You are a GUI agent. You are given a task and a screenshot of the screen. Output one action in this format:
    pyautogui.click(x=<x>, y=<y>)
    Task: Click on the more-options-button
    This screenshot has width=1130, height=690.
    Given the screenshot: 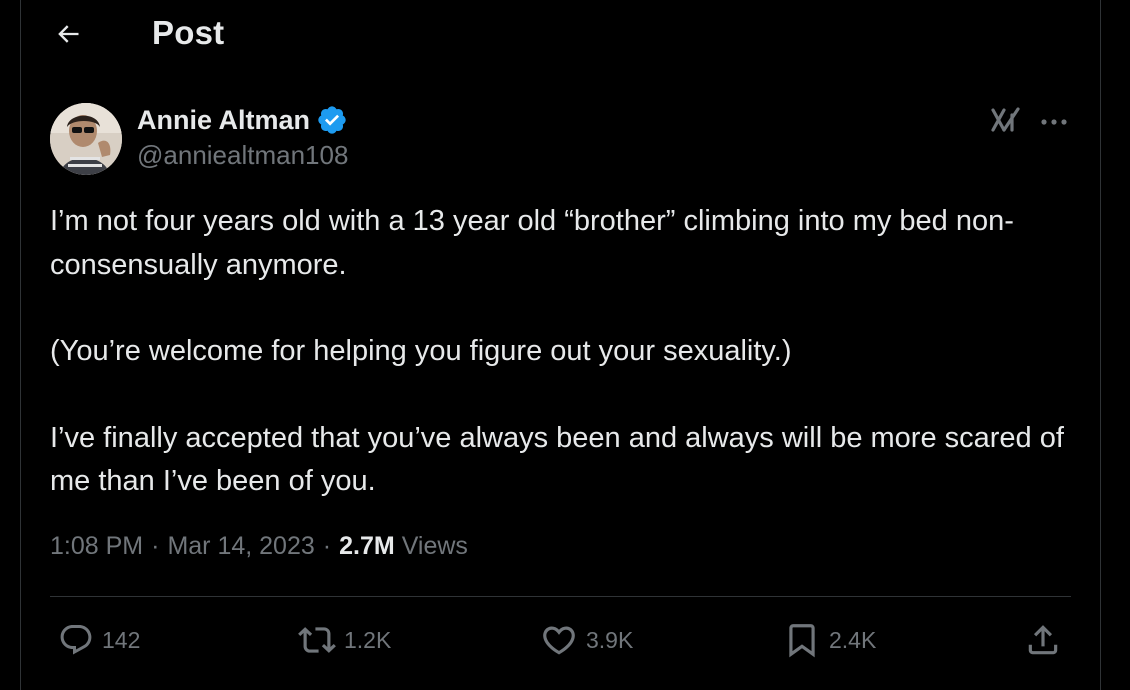 What is the action you would take?
    pyautogui.click(x=1054, y=122)
    